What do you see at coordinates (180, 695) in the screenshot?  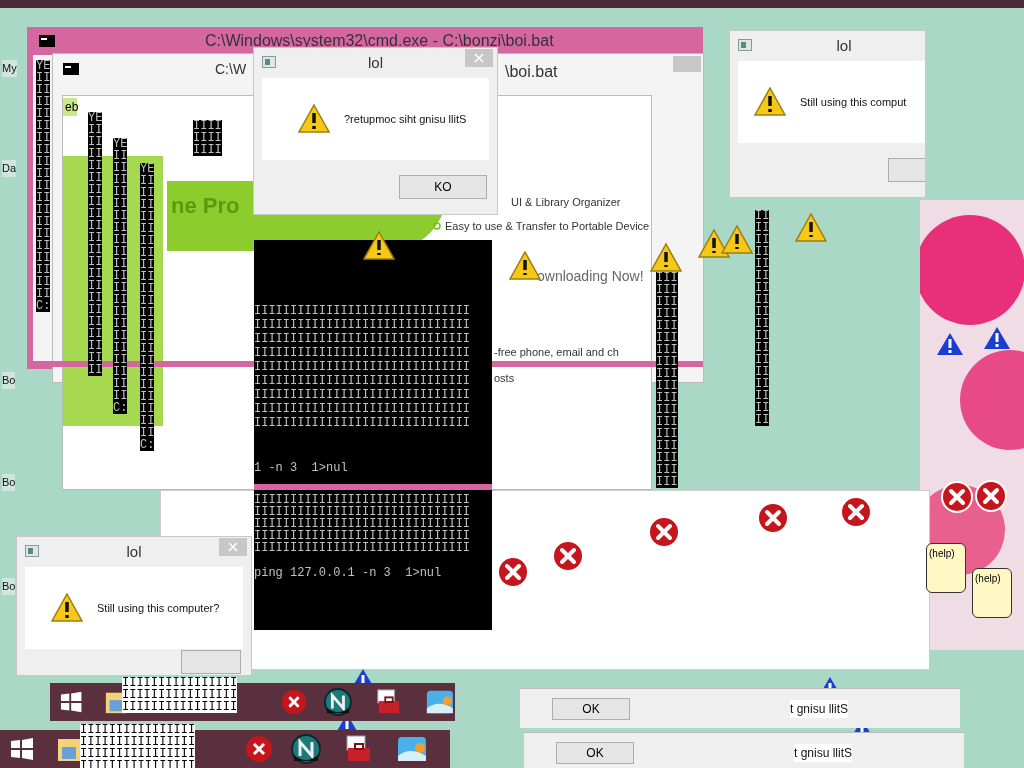 I see `console-text: IIIIIIIIIIIIIIII IIIIIIIIIIIIIIII IIIIIIIIIIIIIIII` at bounding box center [180, 695].